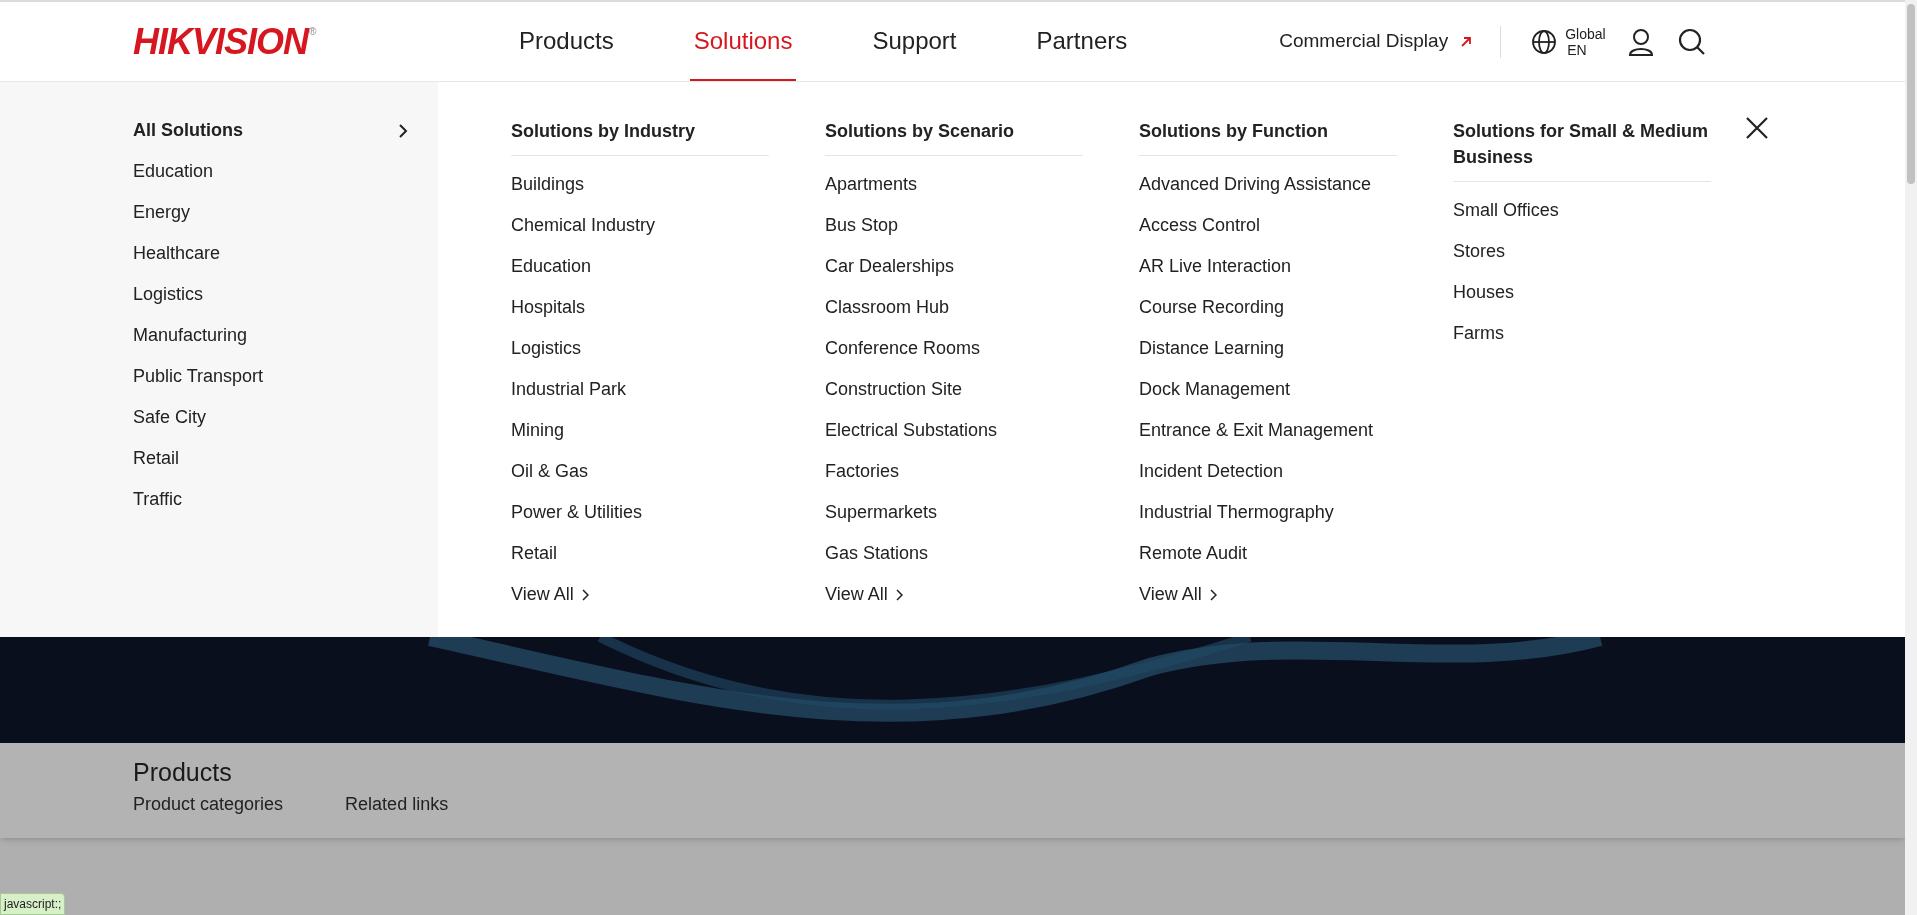 This screenshot has width=1917, height=915. What do you see at coordinates (550, 471) in the screenshot?
I see `menu-link: Oil & Gas` at bounding box center [550, 471].